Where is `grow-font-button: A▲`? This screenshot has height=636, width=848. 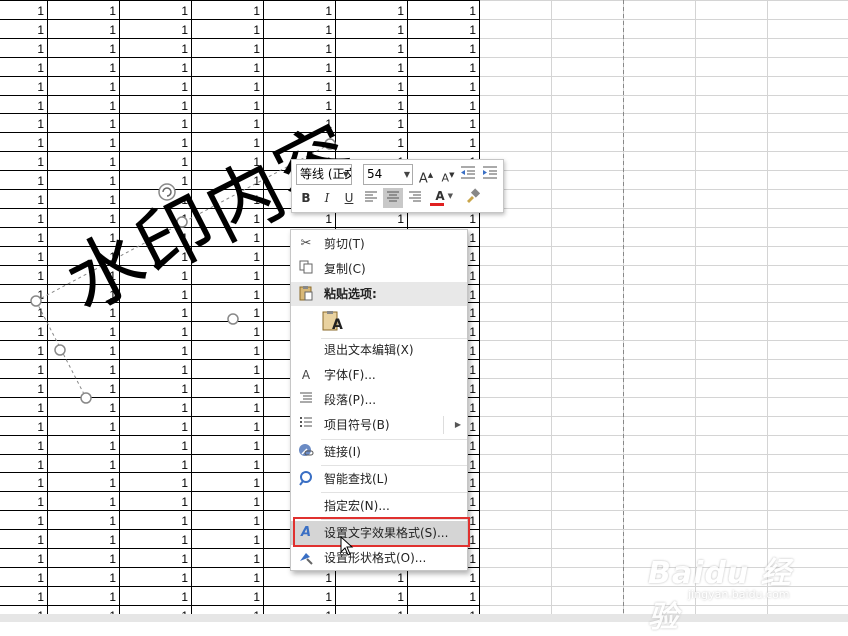
grow-font-button: A▲ is located at coordinates (426, 175).